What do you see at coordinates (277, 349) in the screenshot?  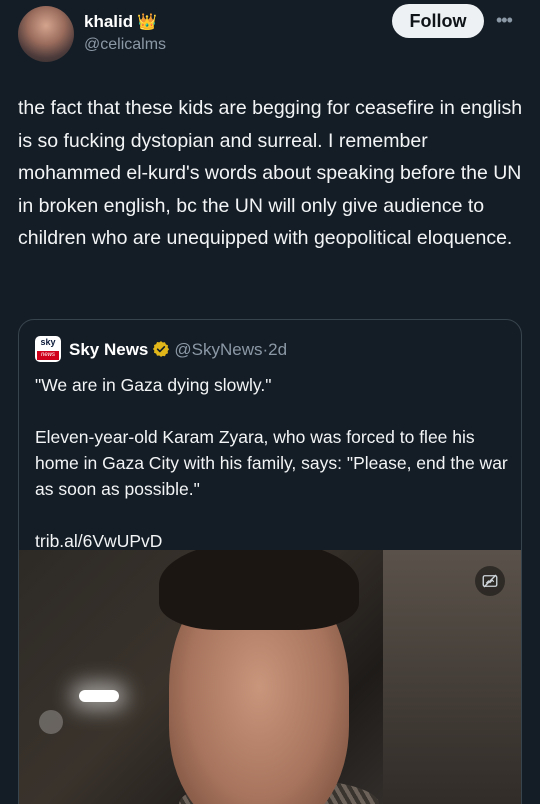 I see `quote-timestamp: 2d` at bounding box center [277, 349].